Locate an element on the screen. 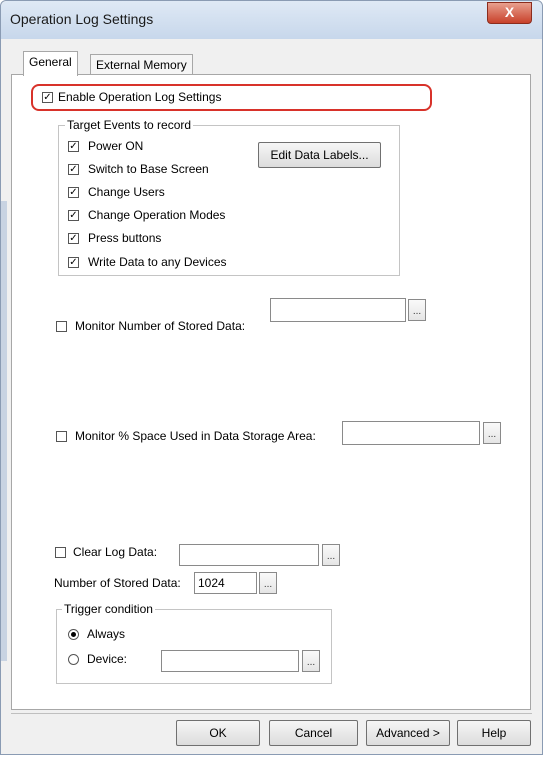 The height and width of the screenshot is (757, 545). change-operation-modes-label: Change Operation Modes is located at coordinates (157, 215).